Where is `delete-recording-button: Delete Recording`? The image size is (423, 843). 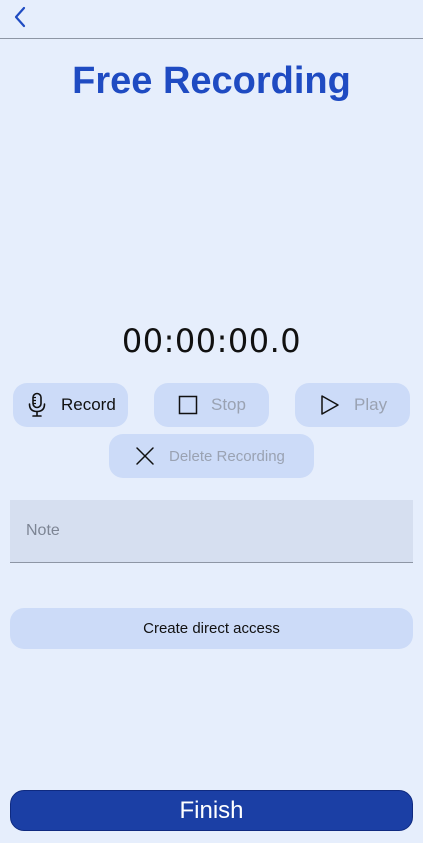 delete-recording-button: Delete Recording is located at coordinates (211, 456).